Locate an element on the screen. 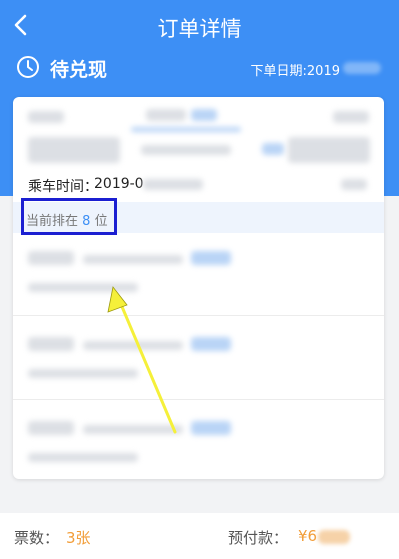  train-type-redaction is located at coordinates (204, 115).